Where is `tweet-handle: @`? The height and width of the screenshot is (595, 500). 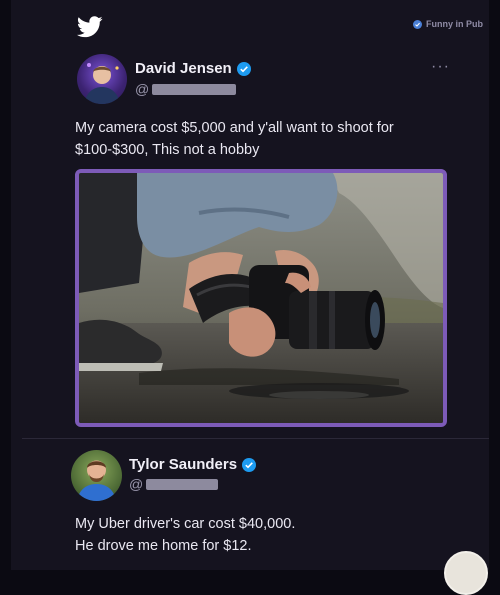 tweet-handle: @ is located at coordinates (186, 89).